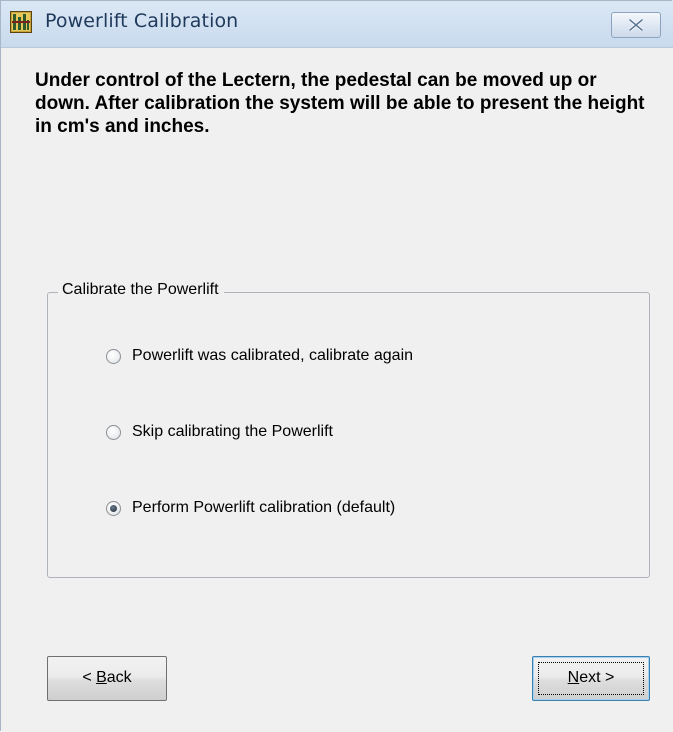 This screenshot has height=732, width=673. I want to click on back-button-label: < Back, so click(107, 677).